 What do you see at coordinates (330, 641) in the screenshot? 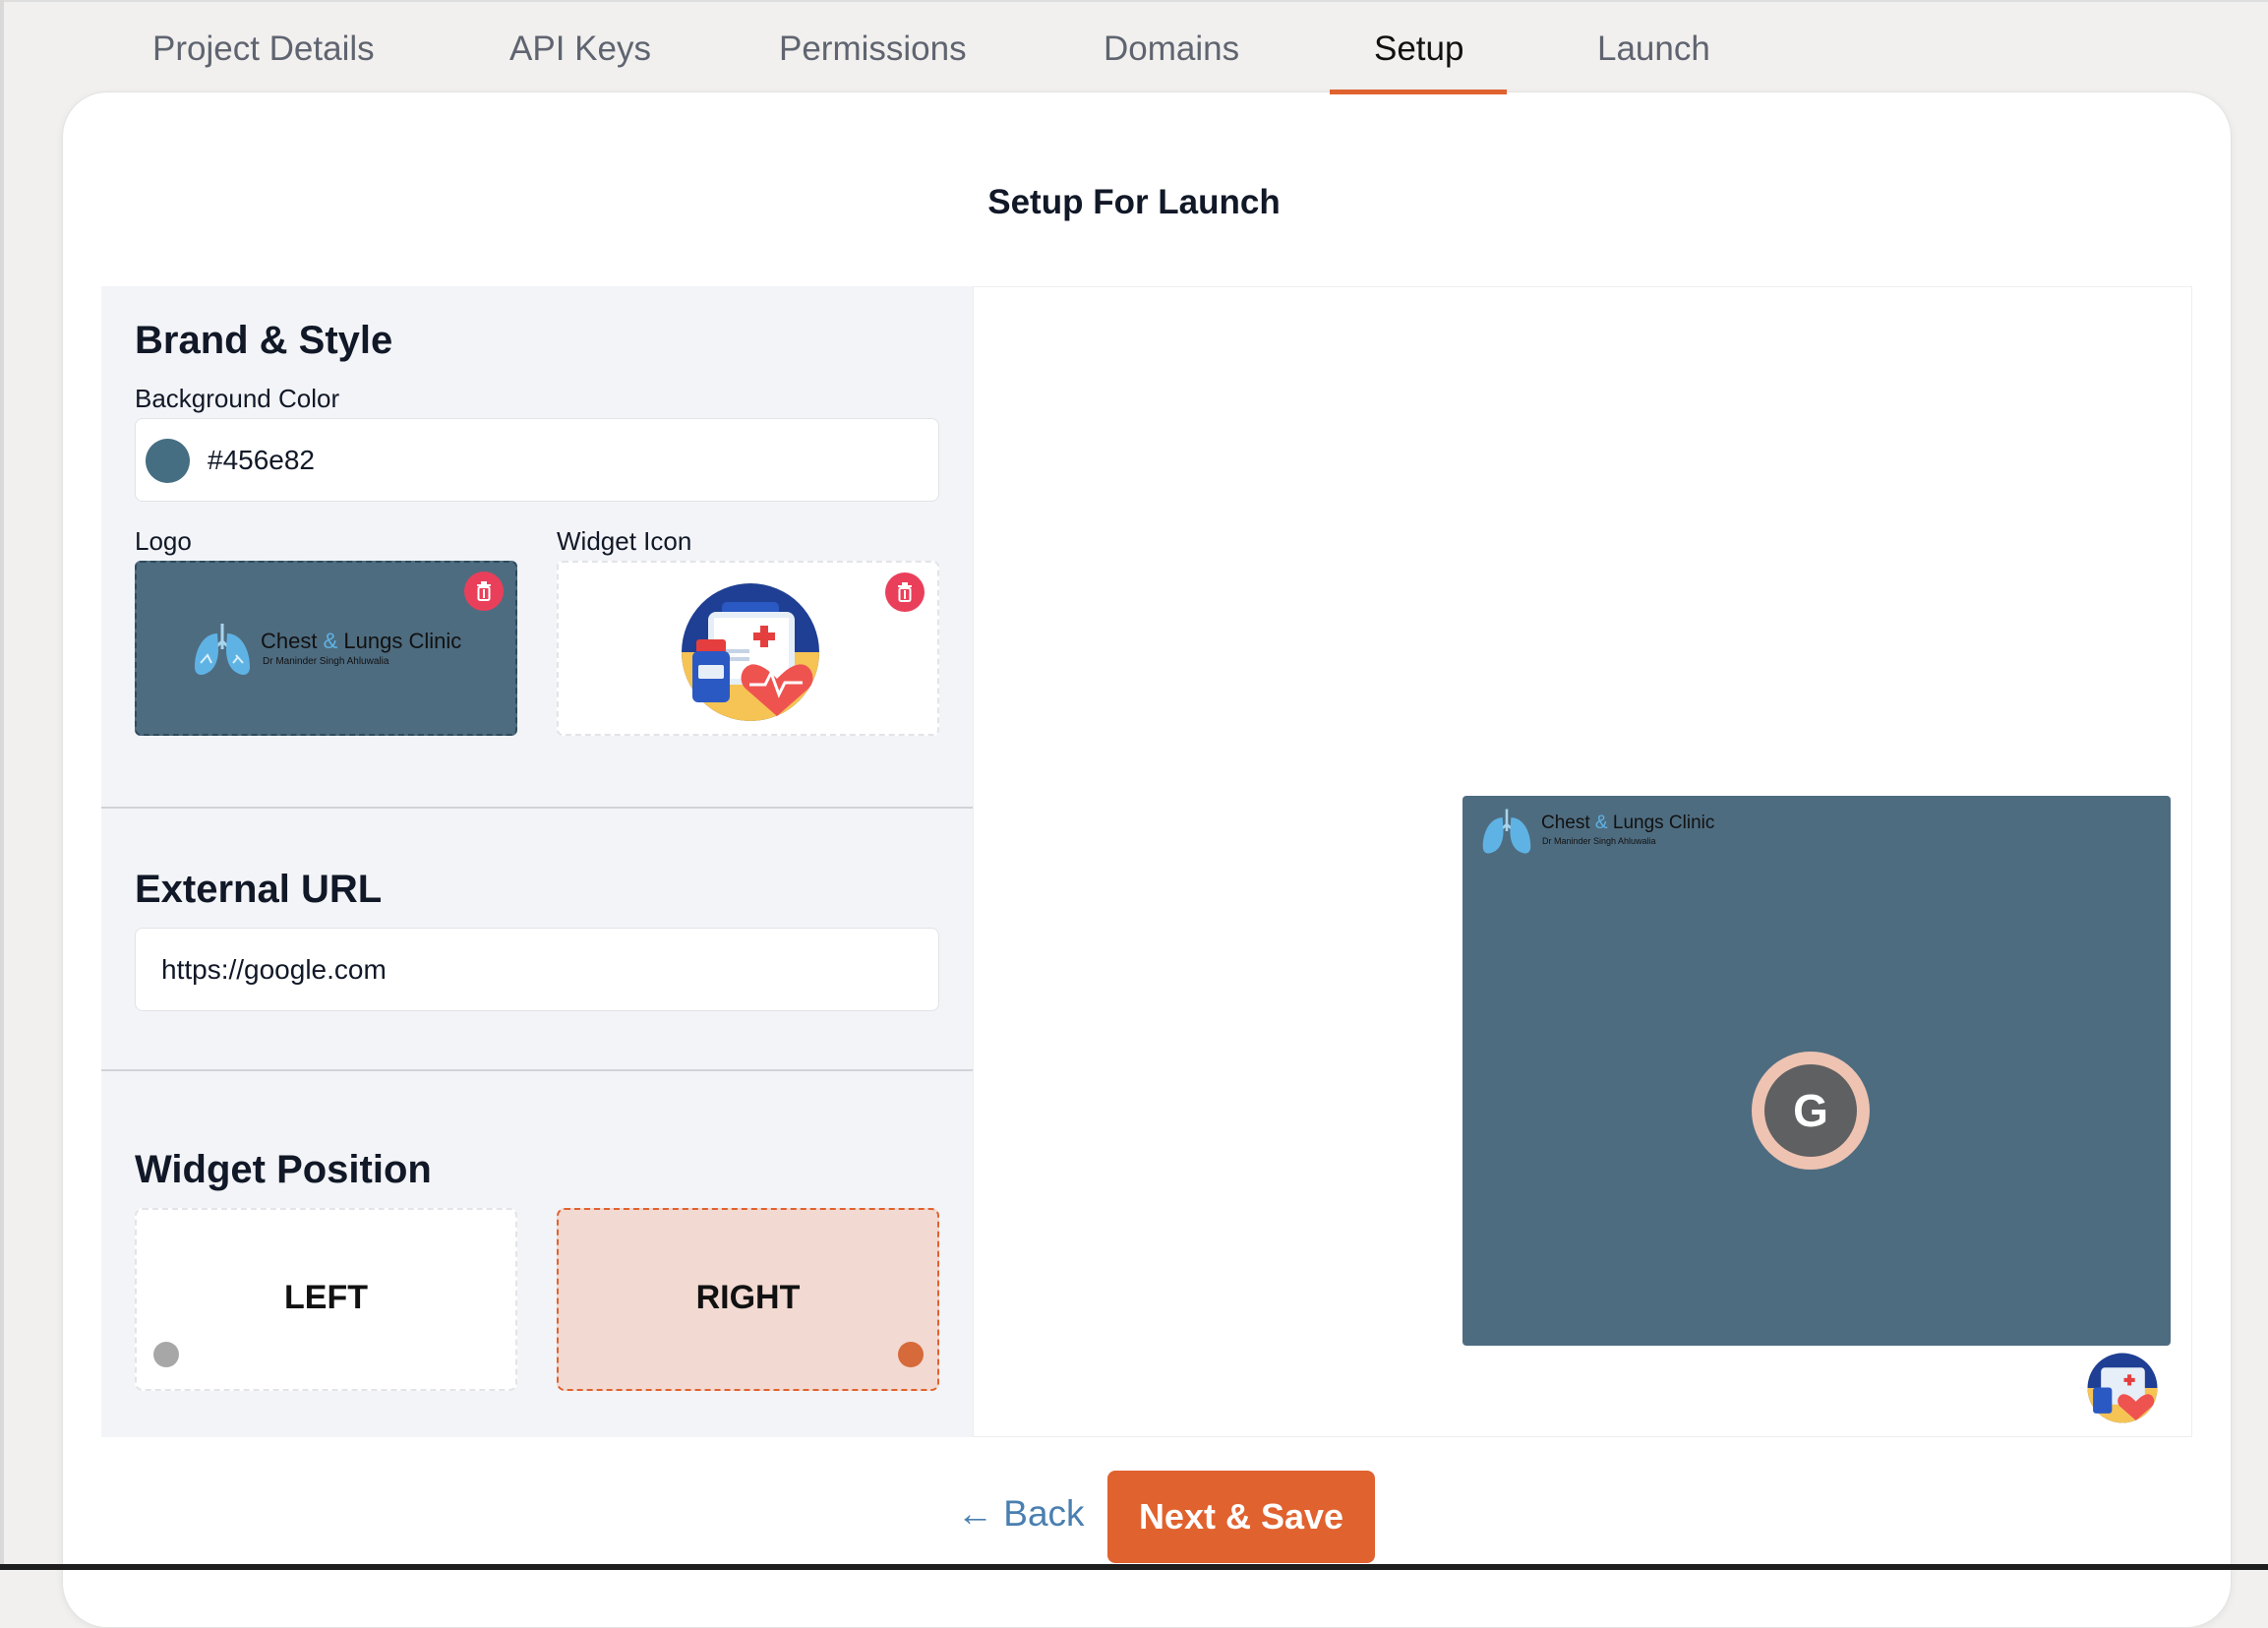
I see `logo-brand-amp: &` at bounding box center [330, 641].